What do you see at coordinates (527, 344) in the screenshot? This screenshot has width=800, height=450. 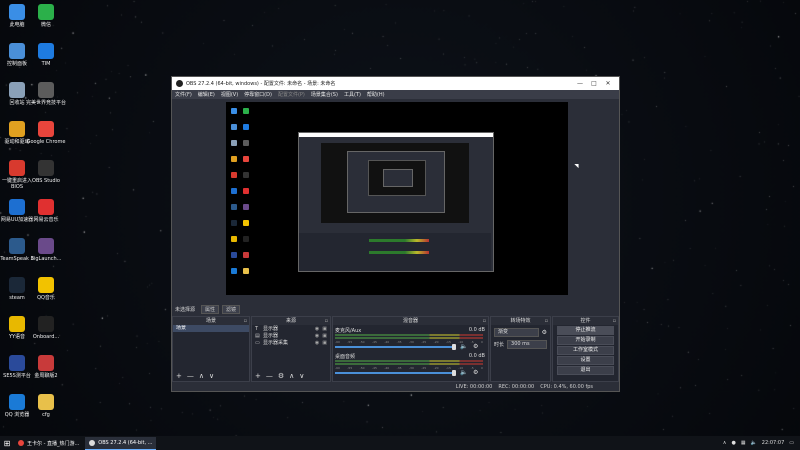 I see `duration-input: 300 ms` at bounding box center [527, 344].